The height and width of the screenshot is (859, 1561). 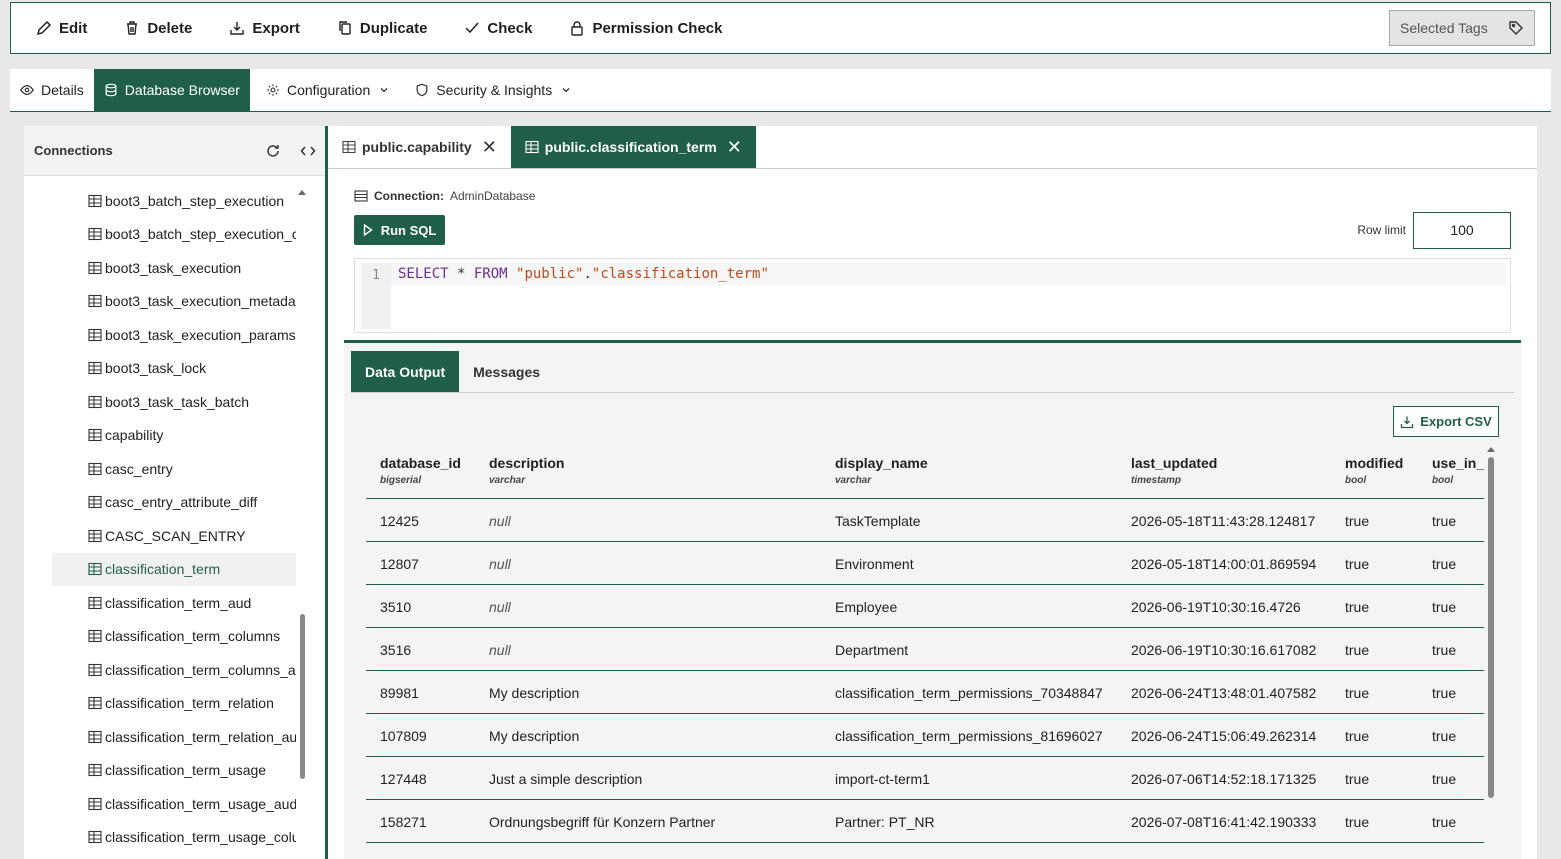 I want to click on table-cell: 89981, so click(x=399, y=693).